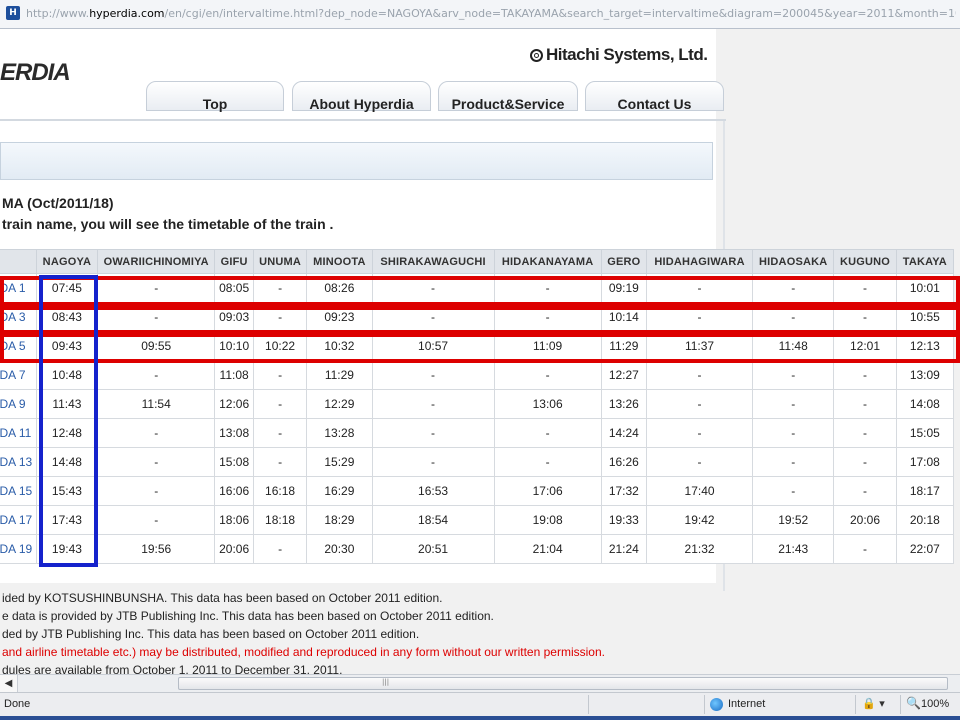  I want to click on train-name-link: DA 3, so click(18, 317).